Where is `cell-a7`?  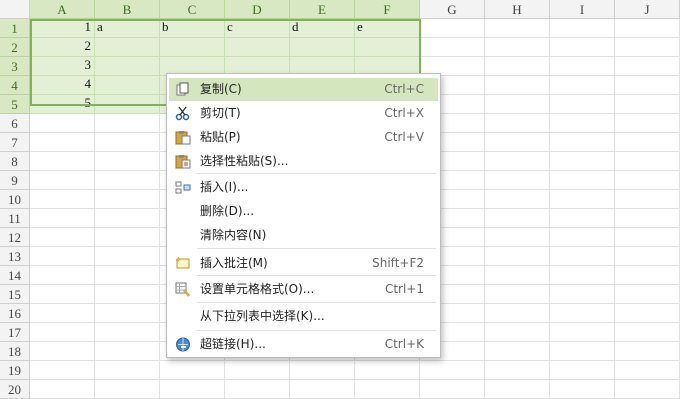 cell-a7 is located at coordinates (62, 142).